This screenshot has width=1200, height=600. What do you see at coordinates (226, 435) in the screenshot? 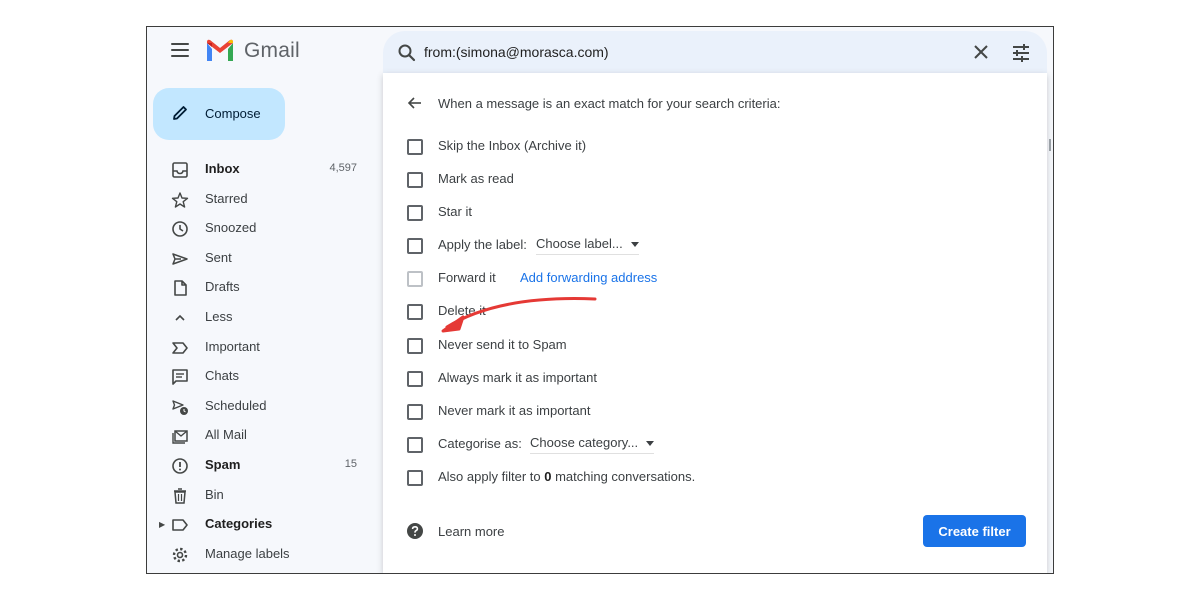
I see `sidebar-item-label: All Mail` at bounding box center [226, 435].